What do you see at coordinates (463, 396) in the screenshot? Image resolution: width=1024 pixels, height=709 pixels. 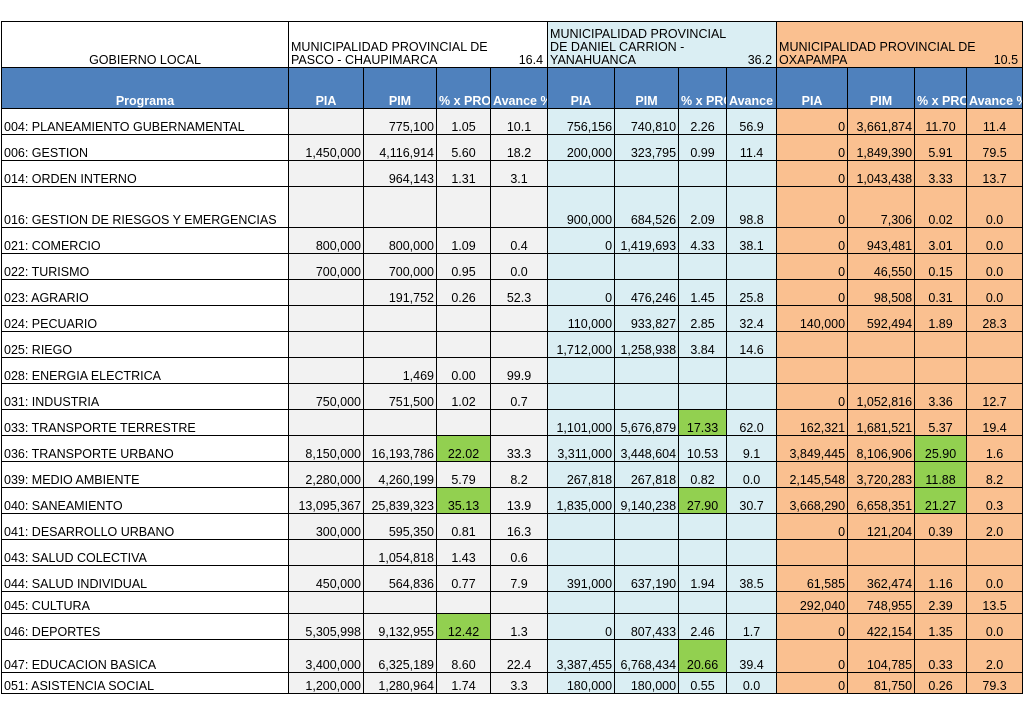 I see `prog-cell: 1.02` at bounding box center [463, 396].